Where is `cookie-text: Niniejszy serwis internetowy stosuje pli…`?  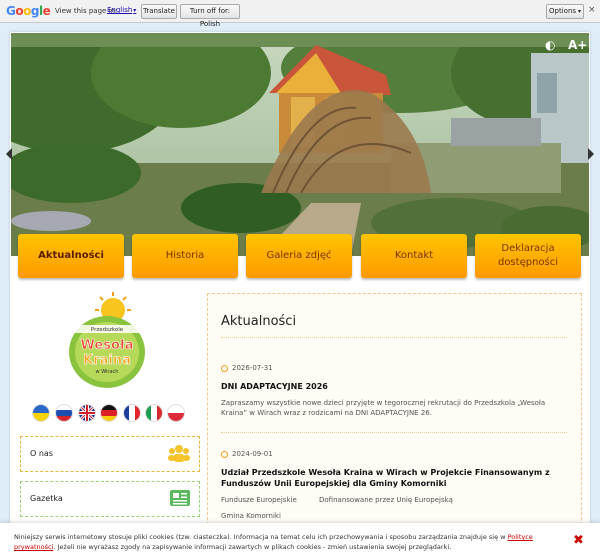 cookie-text: Niniejszy serwis internetowy stosuje pli… is located at coordinates (273, 542).